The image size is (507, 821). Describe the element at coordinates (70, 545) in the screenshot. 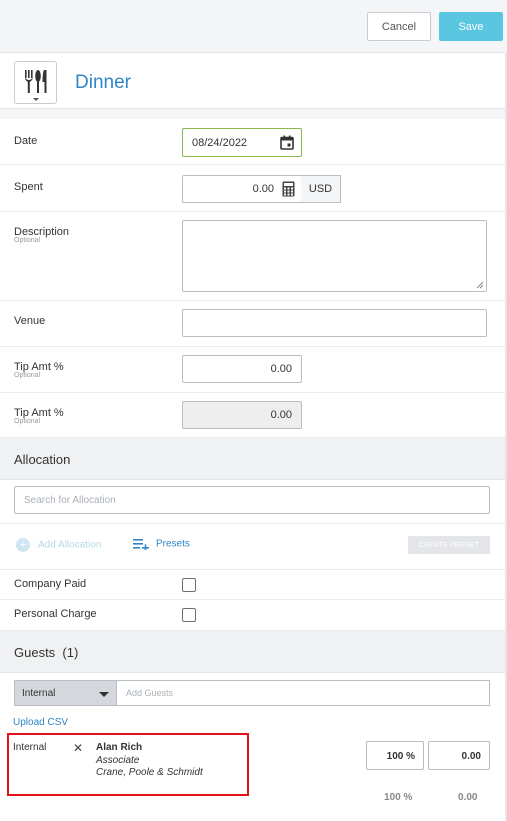

I see `add-allocation-label: Add Allocation` at that location.